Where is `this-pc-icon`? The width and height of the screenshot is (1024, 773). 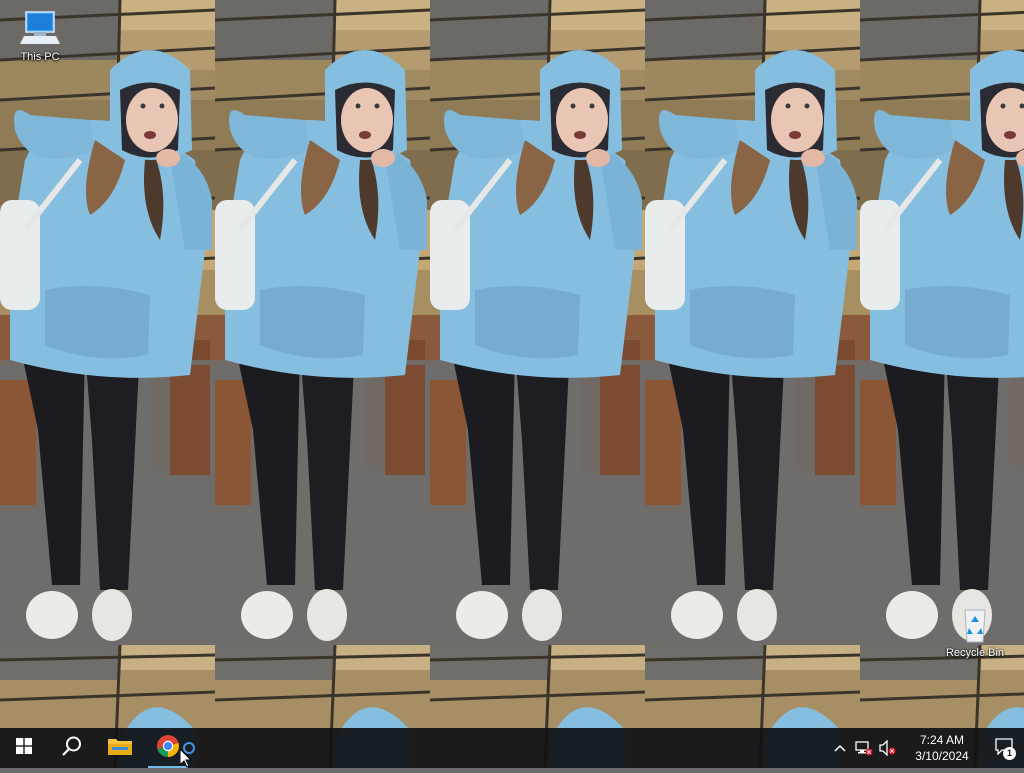
this-pc-icon is located at coordinates (40, 28).